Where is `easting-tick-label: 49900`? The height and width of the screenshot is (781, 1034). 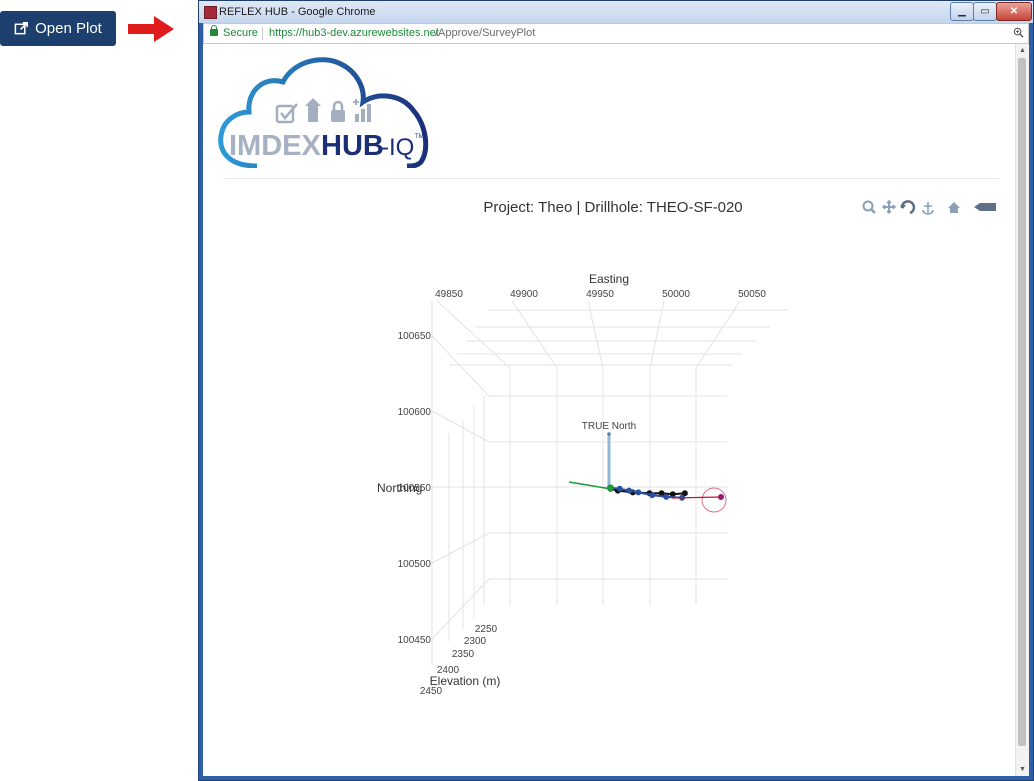
easting-tick-label: 49900 is located at coordinates (524, 294).